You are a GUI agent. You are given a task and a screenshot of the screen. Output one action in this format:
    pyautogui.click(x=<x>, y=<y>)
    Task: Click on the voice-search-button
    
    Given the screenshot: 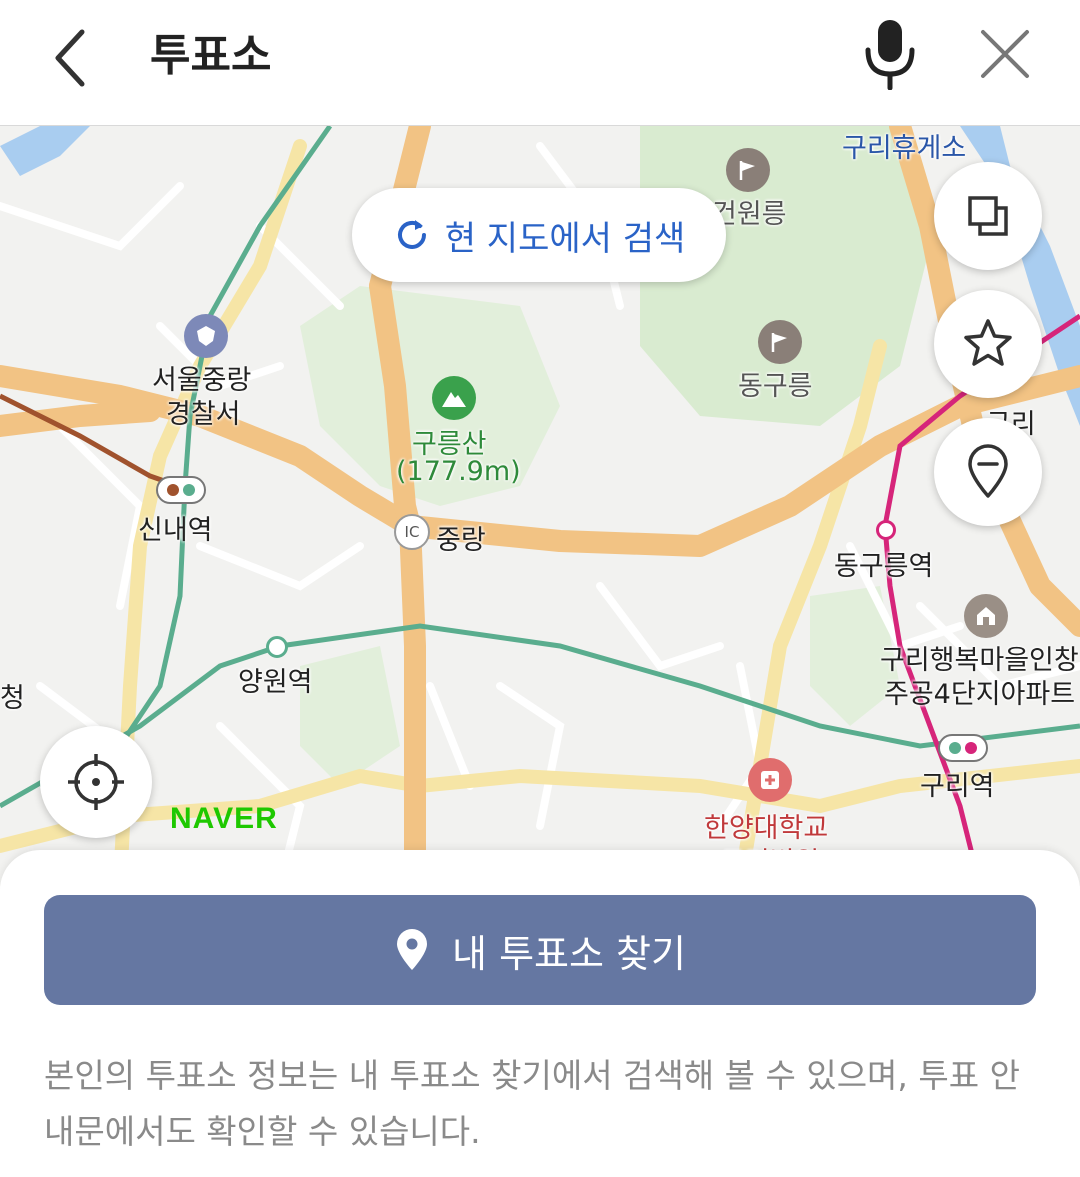 What is the action you would take?
    pyautogui.click(x=890, y=54)
    